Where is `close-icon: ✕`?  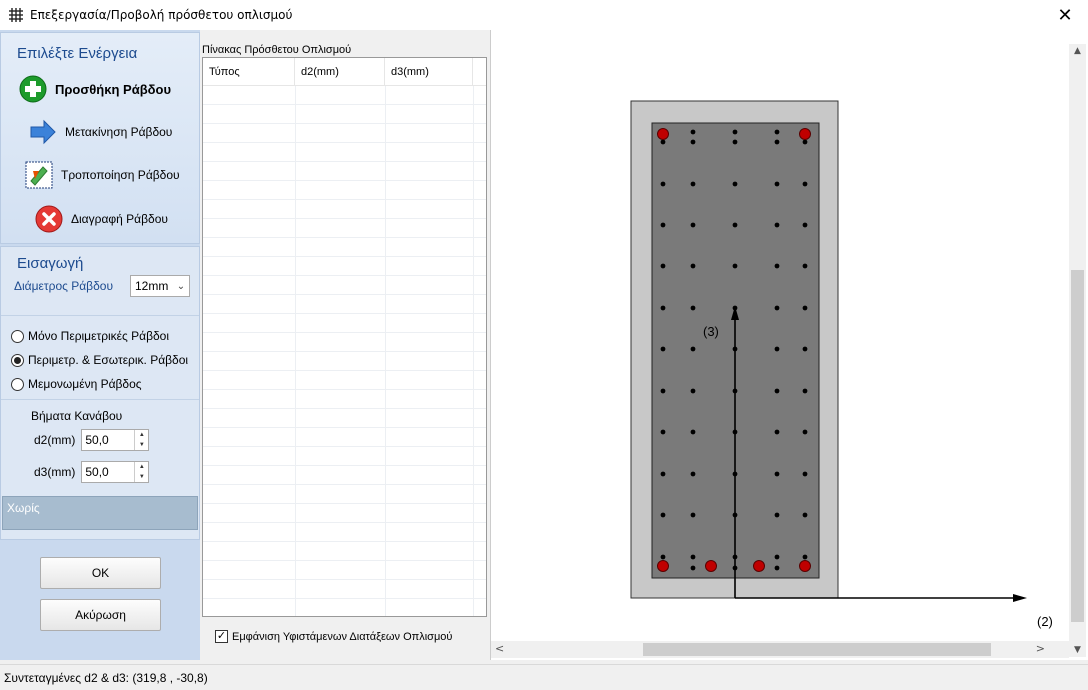 close-icon: ✕ is located at coordinates (1065, 15).